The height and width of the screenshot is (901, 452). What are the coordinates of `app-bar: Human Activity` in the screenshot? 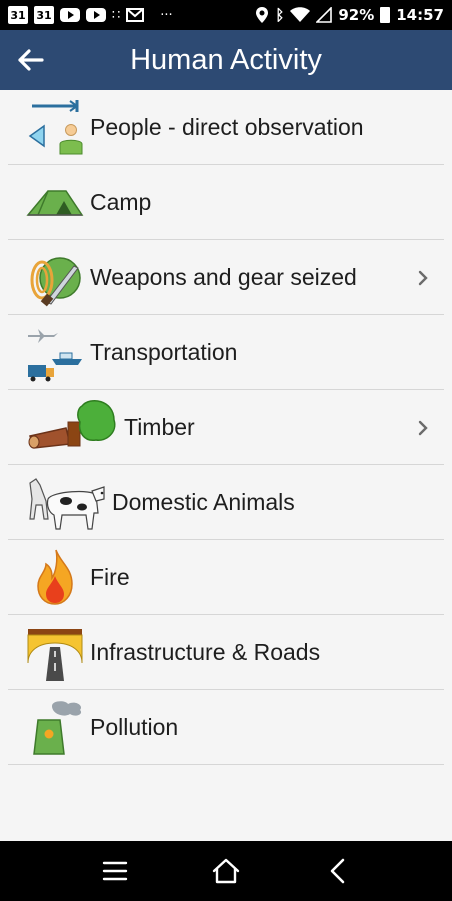 It's located at (226, 60).